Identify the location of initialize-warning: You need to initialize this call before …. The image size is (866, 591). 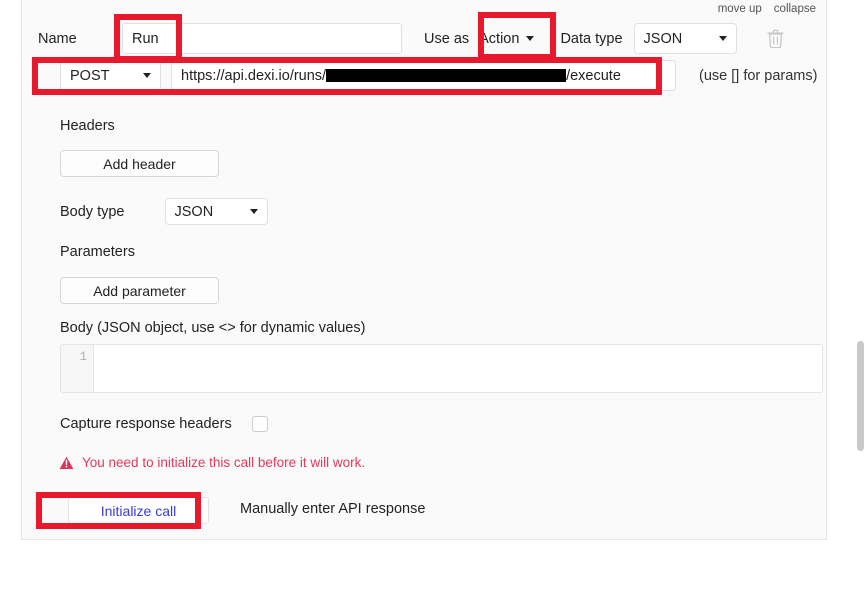
(212, 462).